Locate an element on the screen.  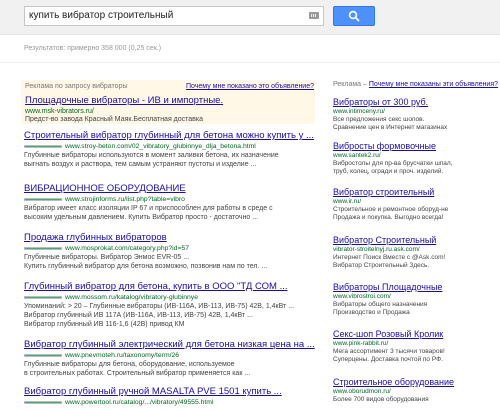
side-ad-title-link: Вибратор Строительный is located at coordinates (415, 240).